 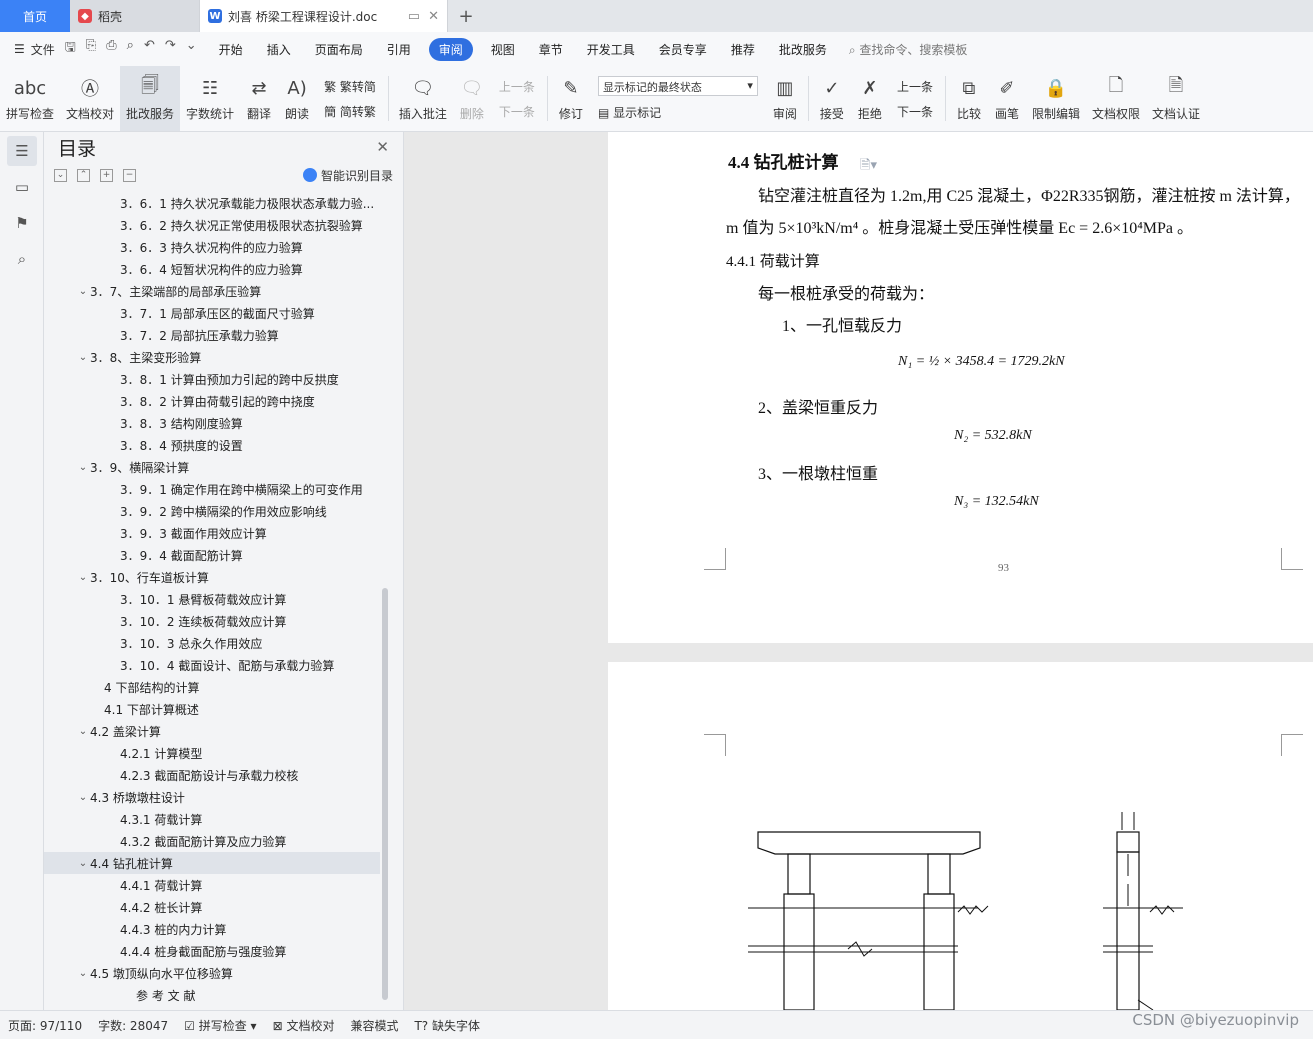 What do you see at coordinates (212, 995) in the screenshot?
I see `toc-item: 参 考 文 献` at bounding box center [212, 995].